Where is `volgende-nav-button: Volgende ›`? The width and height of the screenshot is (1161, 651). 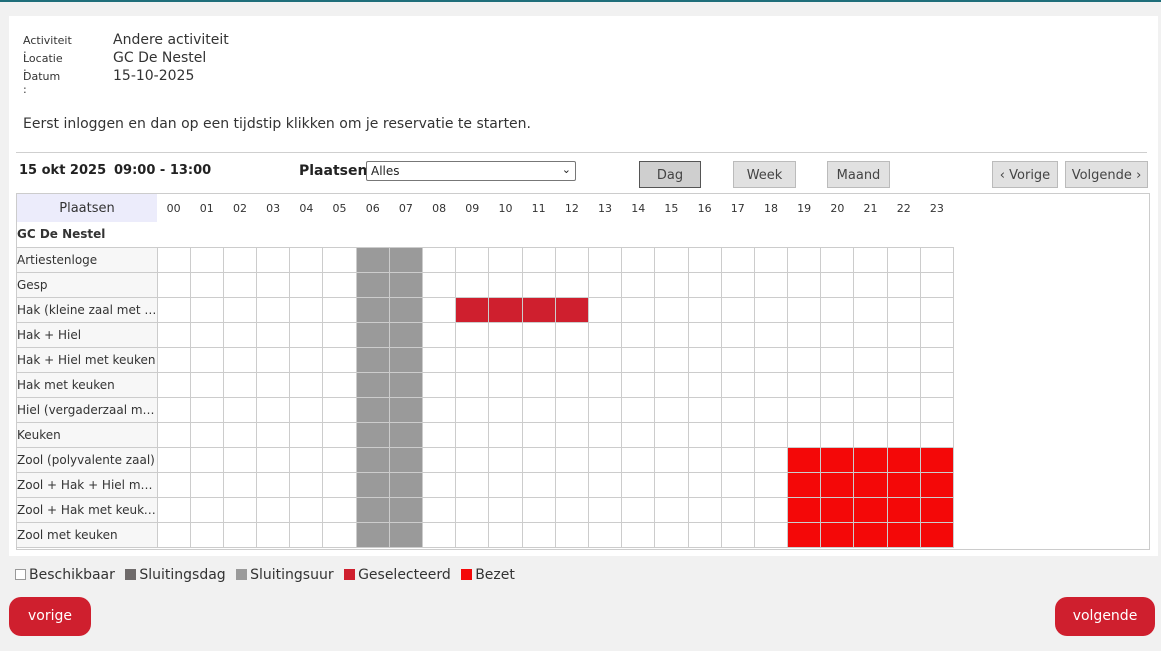
volgende-nav-button: Volgende › is located at coordinates (1106, 174).